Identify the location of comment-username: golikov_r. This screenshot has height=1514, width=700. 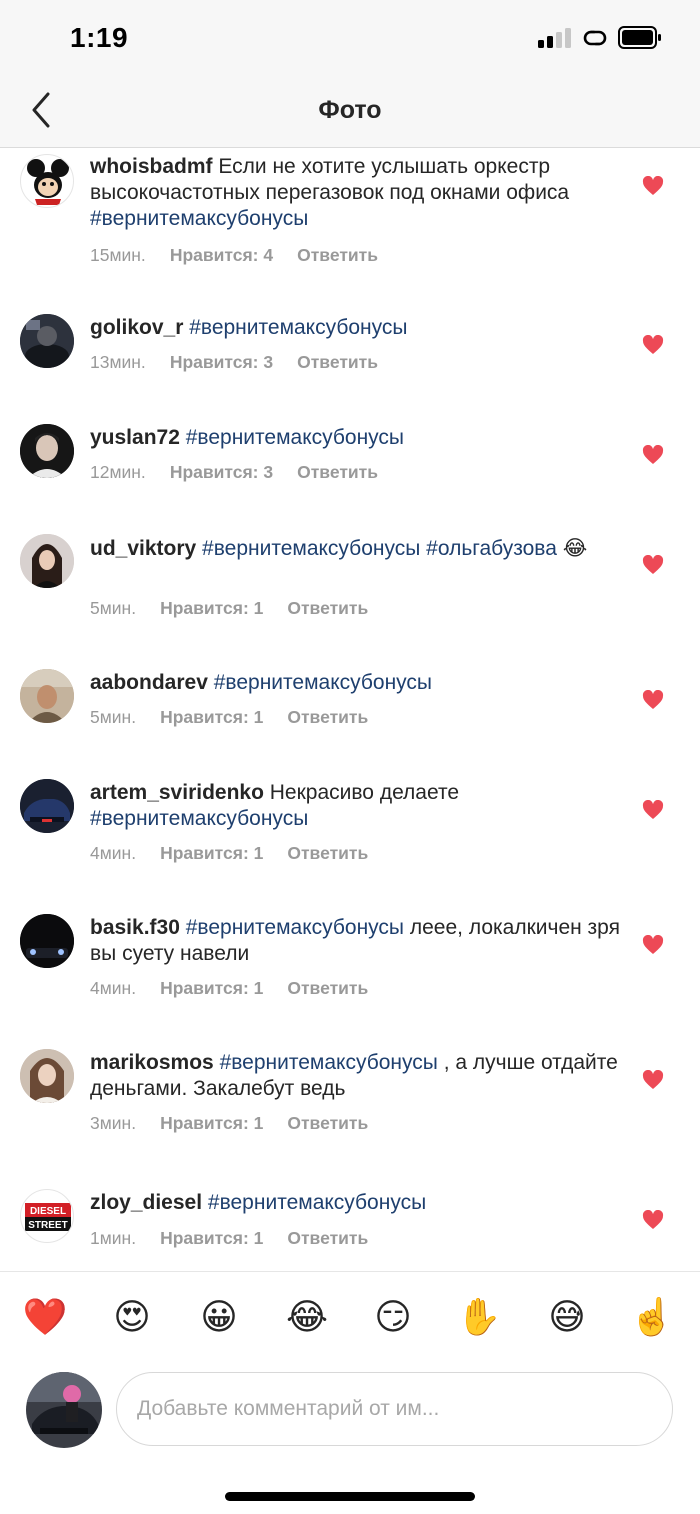
(136, 327).